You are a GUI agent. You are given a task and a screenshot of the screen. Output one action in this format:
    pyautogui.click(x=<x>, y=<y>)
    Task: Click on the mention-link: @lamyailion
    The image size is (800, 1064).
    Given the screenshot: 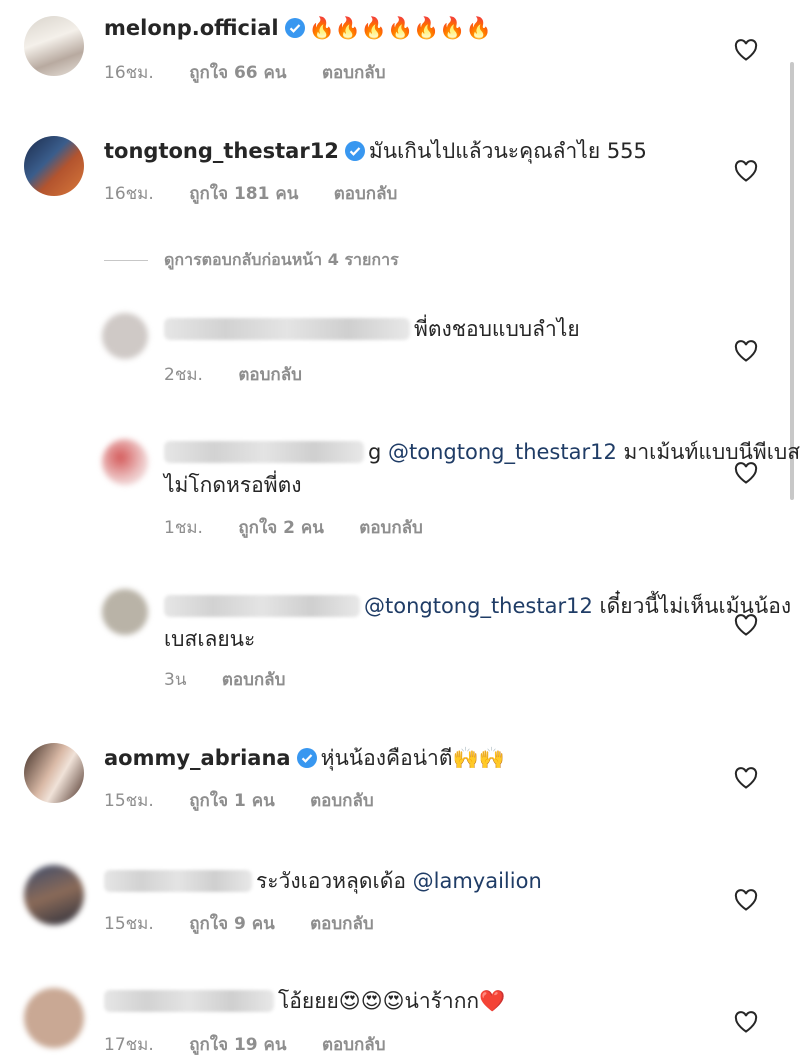 What is the action you would take?
    pyautogui.click(x=477, y=881)
    